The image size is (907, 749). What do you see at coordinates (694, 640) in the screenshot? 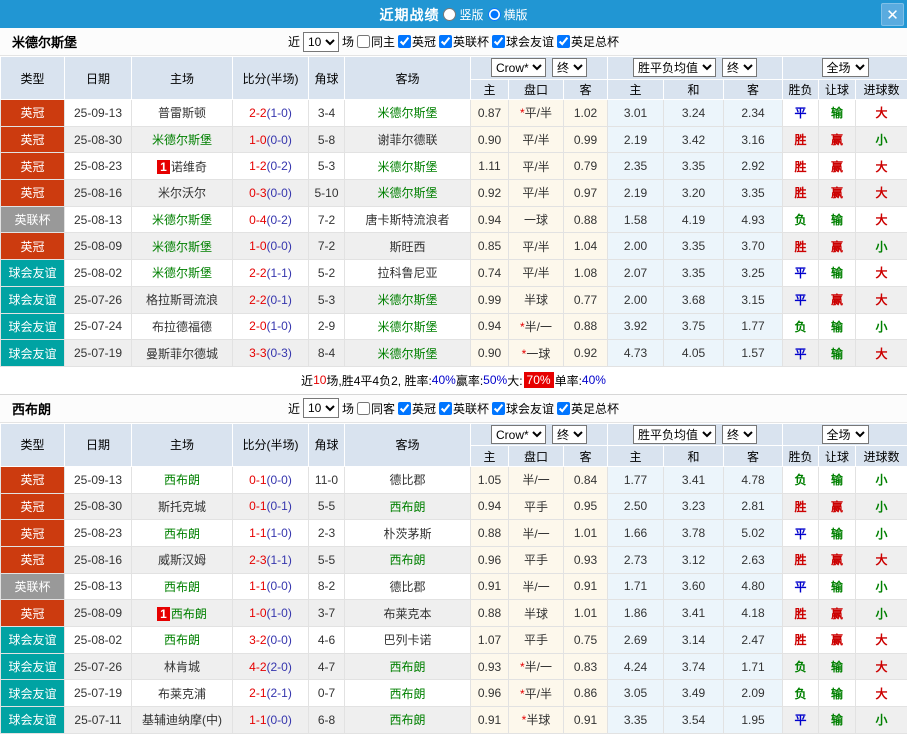
I see `mean-draw: 3.14` at bounding box center [694, 640].